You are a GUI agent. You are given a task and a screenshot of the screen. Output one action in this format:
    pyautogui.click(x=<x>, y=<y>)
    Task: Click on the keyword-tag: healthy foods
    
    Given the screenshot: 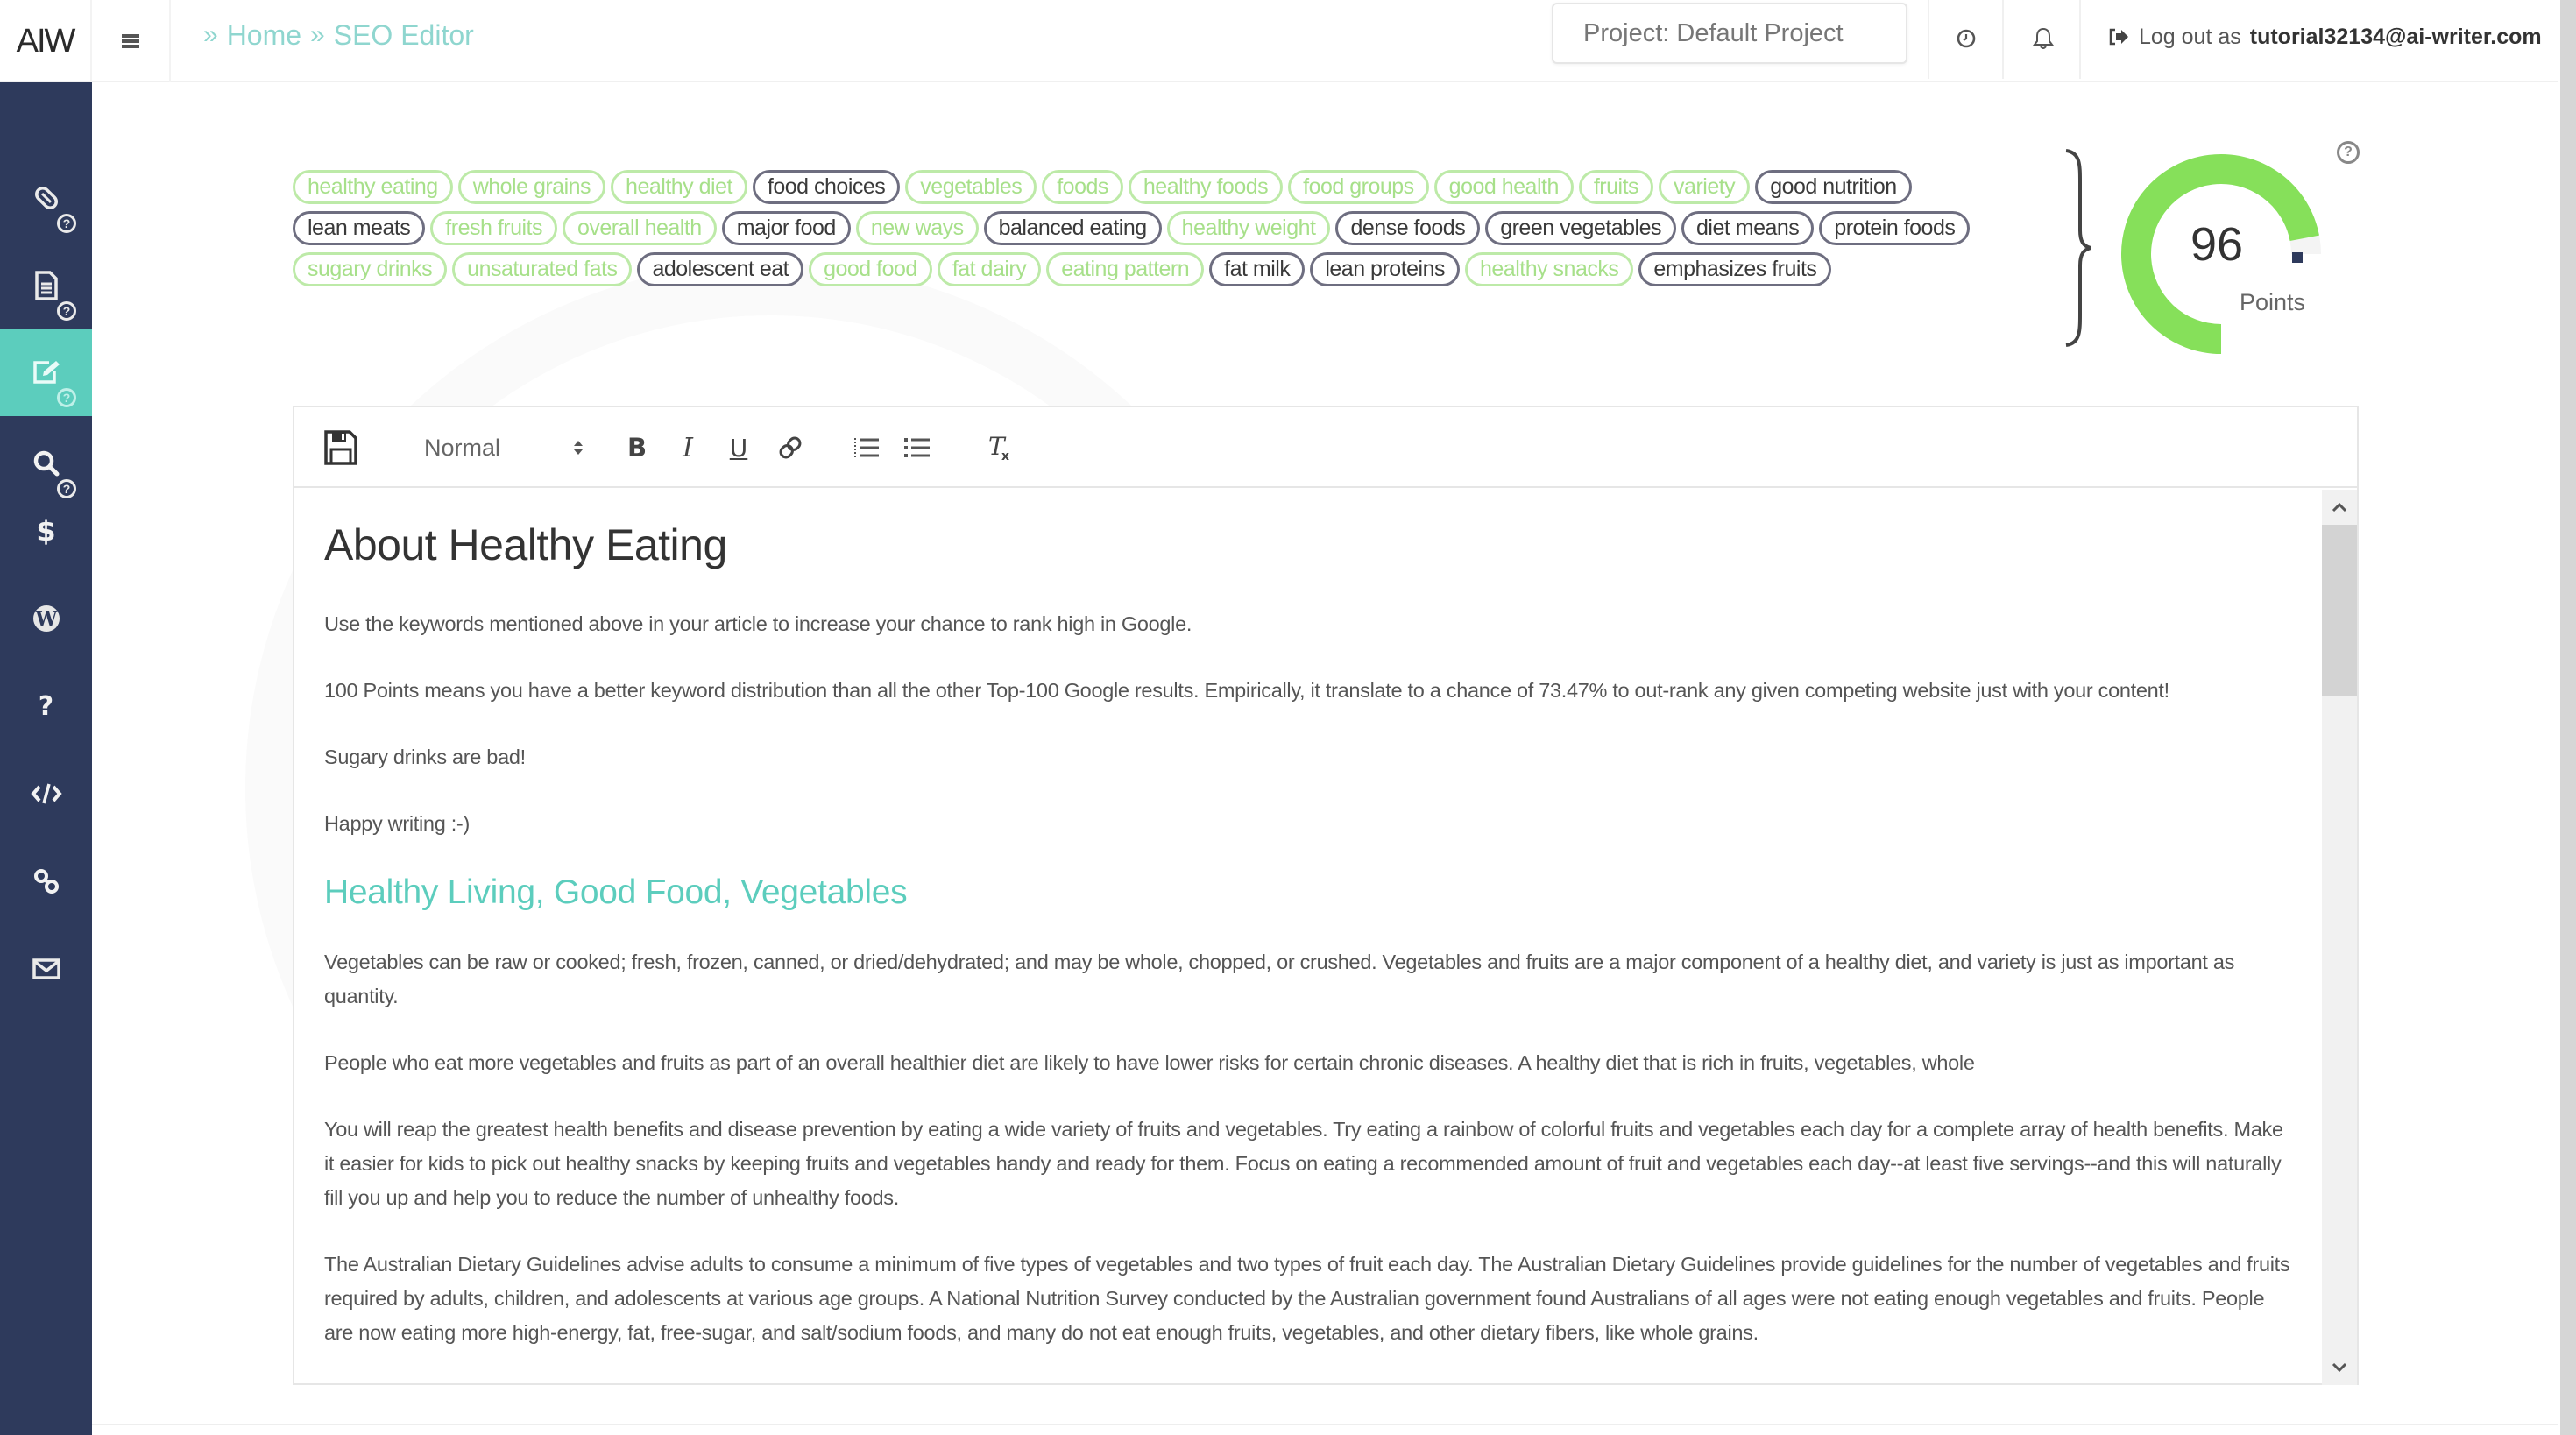 What is the action you would take?
    pyautogui.click(x=1206, y=187)
    